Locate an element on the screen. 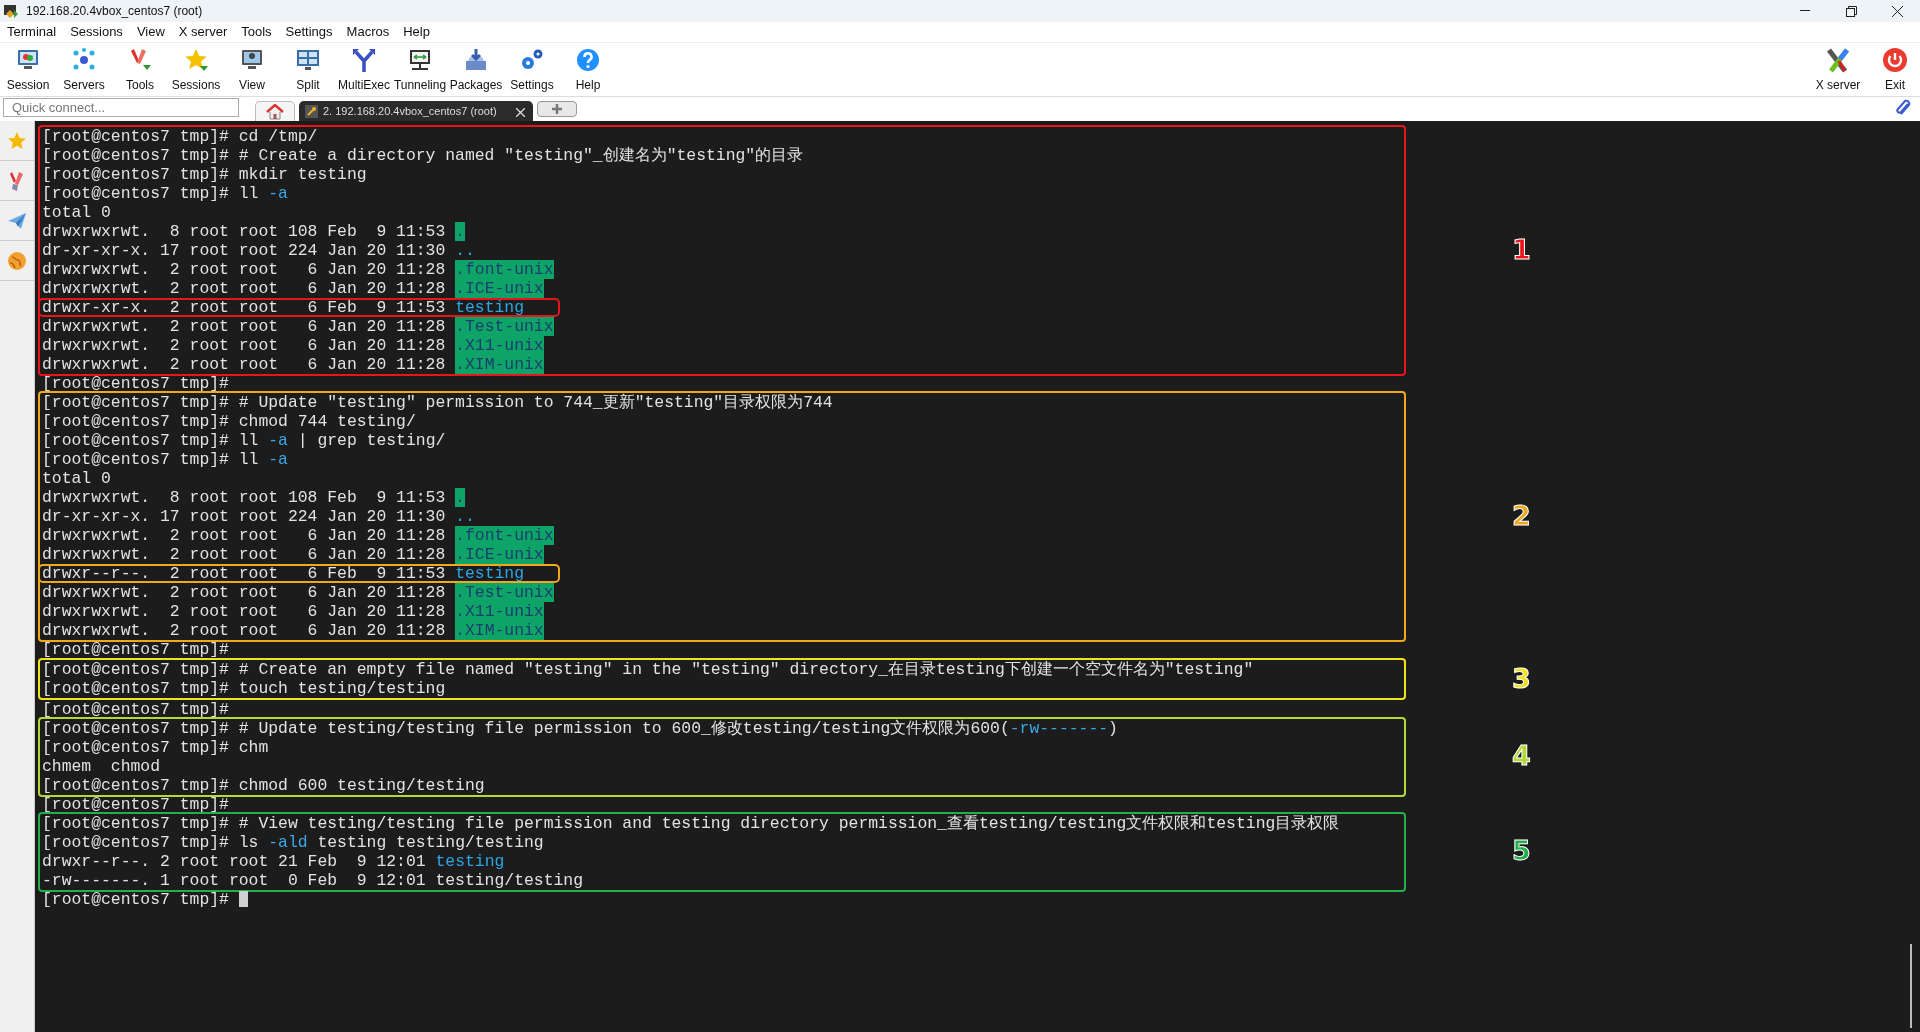 This screenshot has width=1920, height=1032. toolbar-button: Split is located at coordinates (308, 69).